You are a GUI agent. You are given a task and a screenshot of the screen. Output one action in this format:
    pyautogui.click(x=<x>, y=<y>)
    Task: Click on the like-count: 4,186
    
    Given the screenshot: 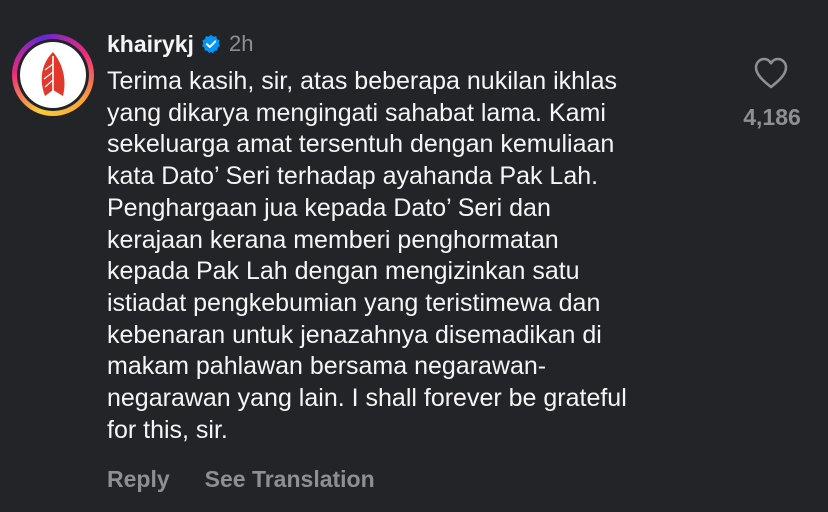 What is the action you would take?
    pyautogui.click(x=772, y=117)
    